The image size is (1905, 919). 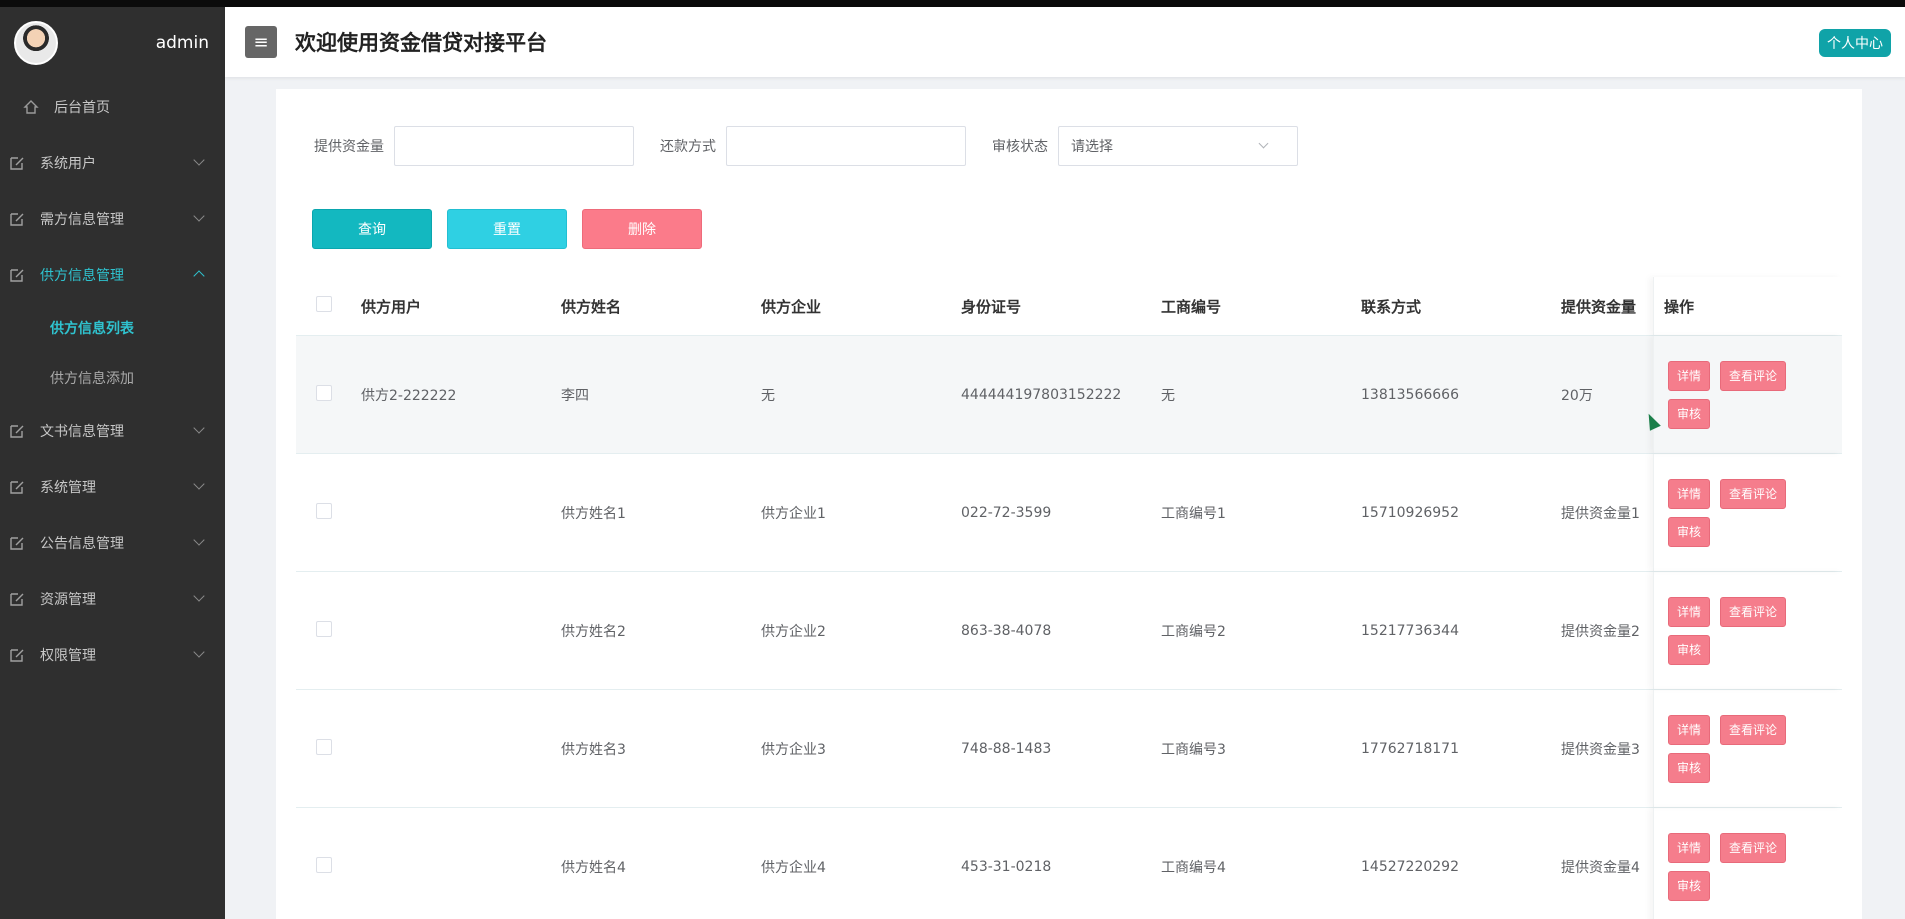 What do you see at coordinates (1069, 306) in the screenshot?
I see `table-header: 供方用户 供方姓名 供方企业 身份证号 工商编号 联系方式 提供资金量 操作` at bounding box center [1069, 306].